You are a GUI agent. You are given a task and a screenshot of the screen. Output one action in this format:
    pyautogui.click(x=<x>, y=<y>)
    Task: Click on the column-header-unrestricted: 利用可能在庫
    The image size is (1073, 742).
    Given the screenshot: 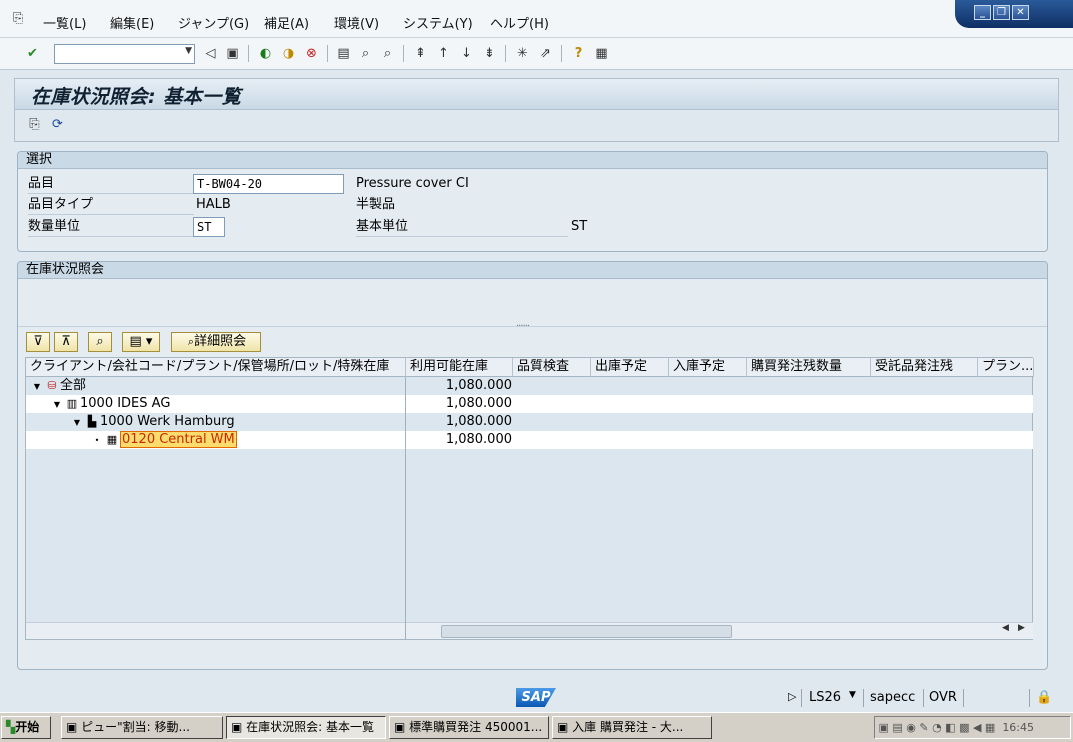 What is the action you would take?
    pyautogui.click(x=459, y=367)
    